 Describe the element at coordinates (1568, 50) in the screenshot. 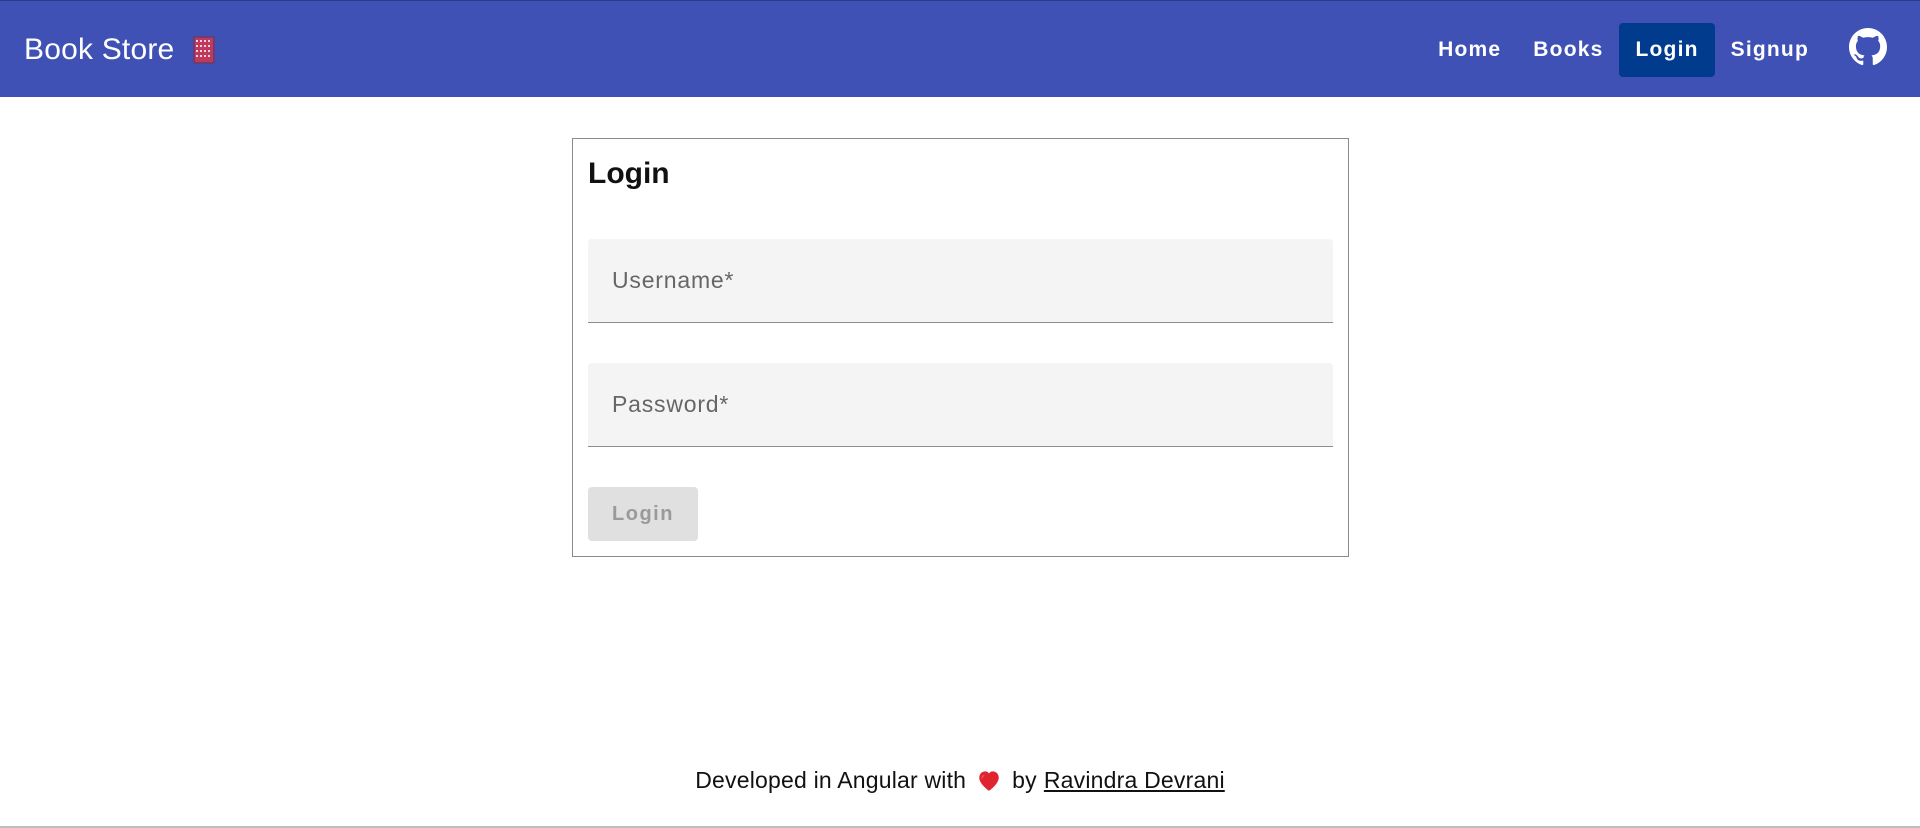

I see `nav-books: Books` at that location.